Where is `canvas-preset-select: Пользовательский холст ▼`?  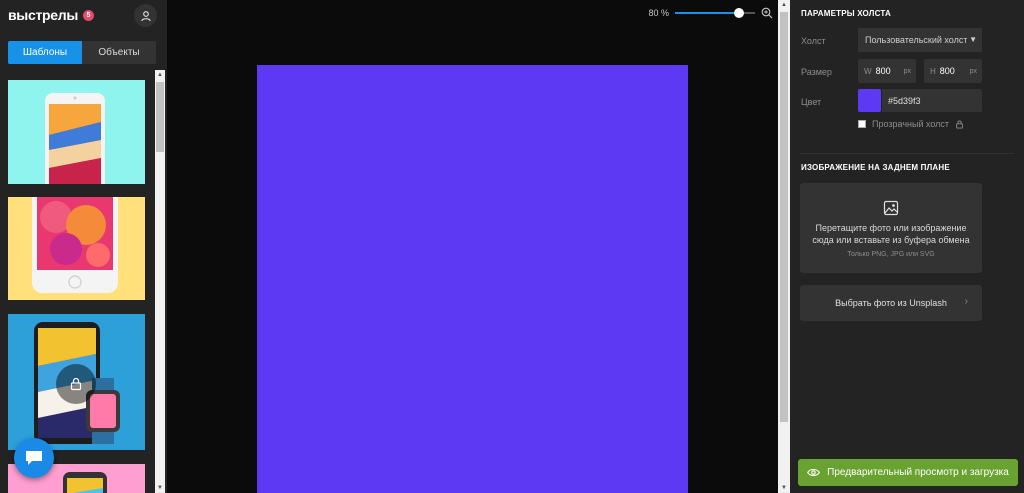 canvas-preset-select: Пользовательский холст ▼ is located at coordinates (920, 40).